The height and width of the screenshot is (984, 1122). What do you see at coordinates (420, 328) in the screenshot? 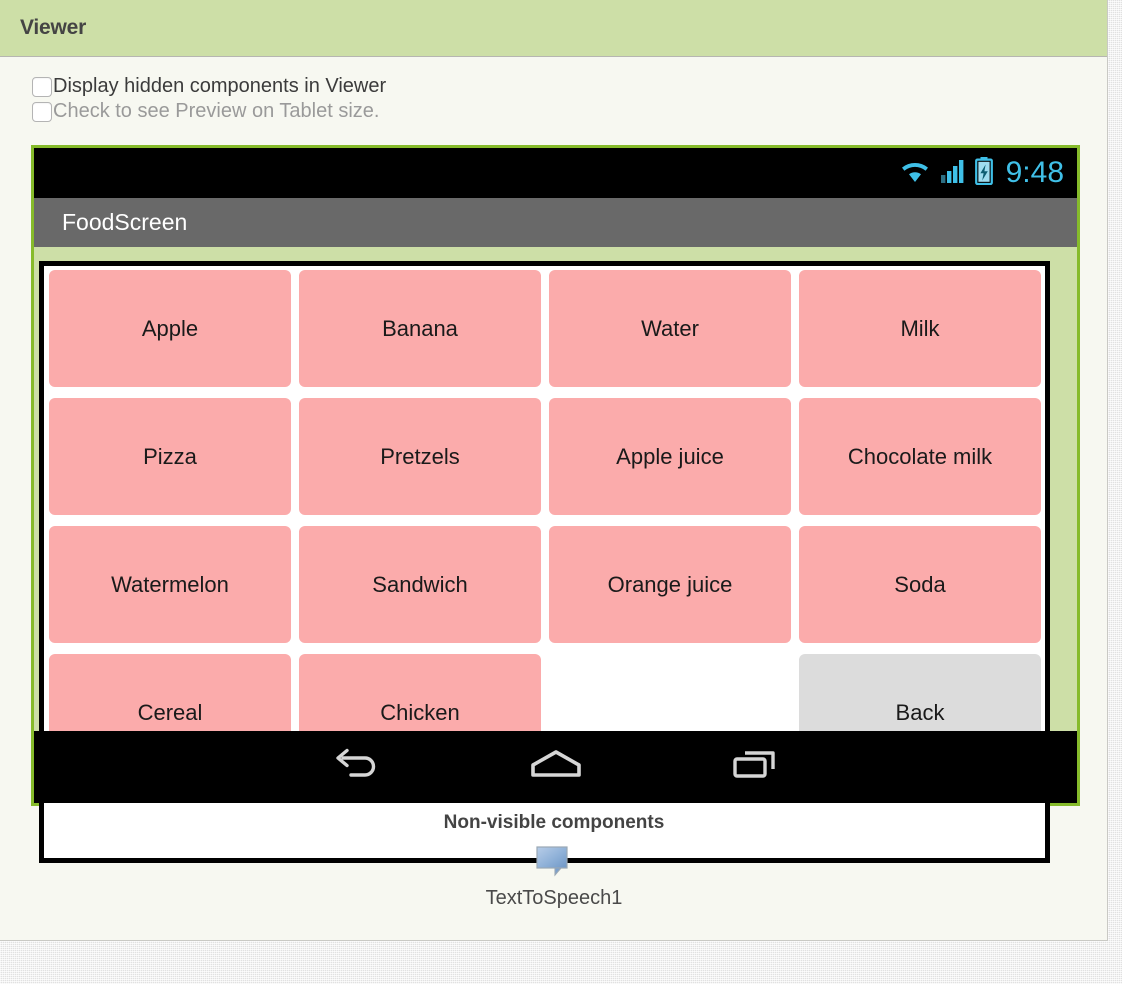
I see `food-button: Banana` at bounding box center [420, 328].